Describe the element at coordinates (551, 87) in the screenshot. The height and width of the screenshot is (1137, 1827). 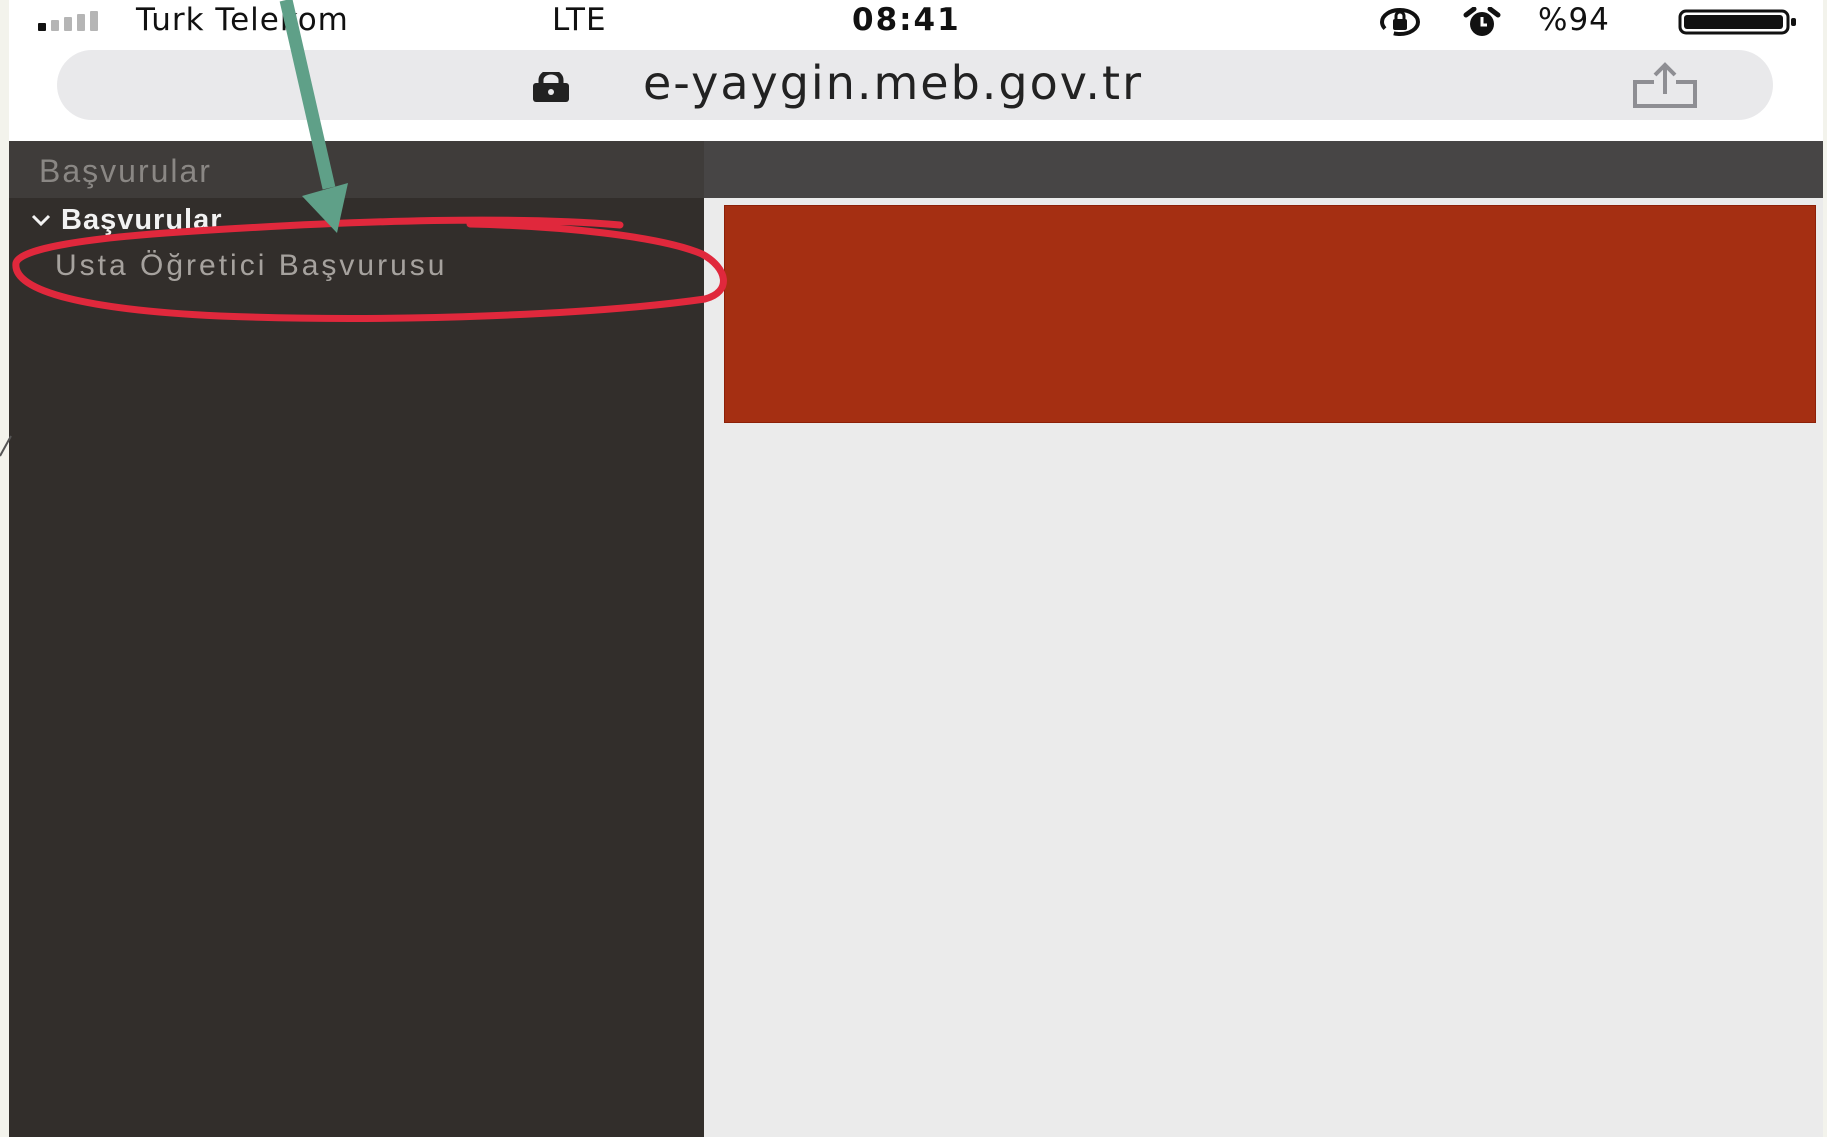
I see `lock-icon` at that location.